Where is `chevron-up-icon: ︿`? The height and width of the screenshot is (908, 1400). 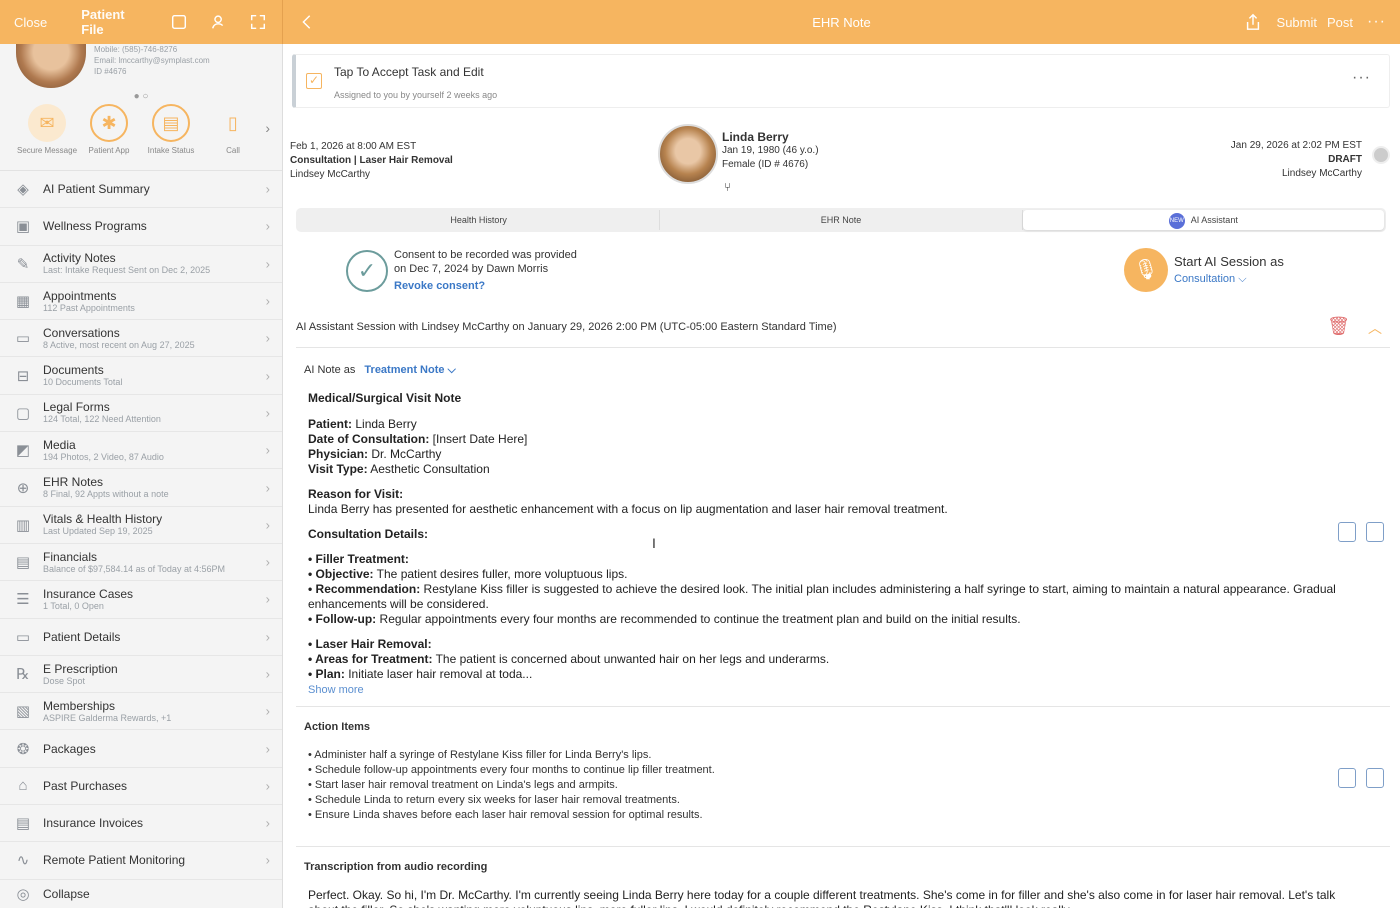
chevron-up-icon: ︿ is located at coordinates (1375, 328).